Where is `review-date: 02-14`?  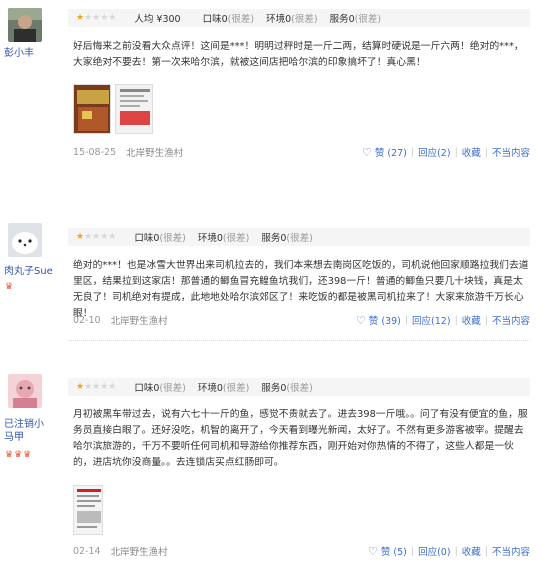
review-date: 02-14 is located at coordinates (87, 551).